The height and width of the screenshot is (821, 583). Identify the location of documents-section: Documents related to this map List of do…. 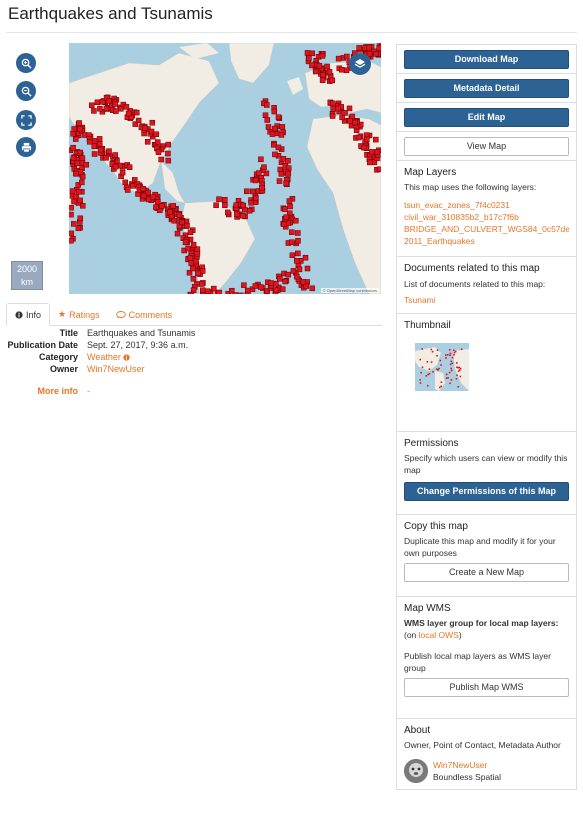
(486, 285).